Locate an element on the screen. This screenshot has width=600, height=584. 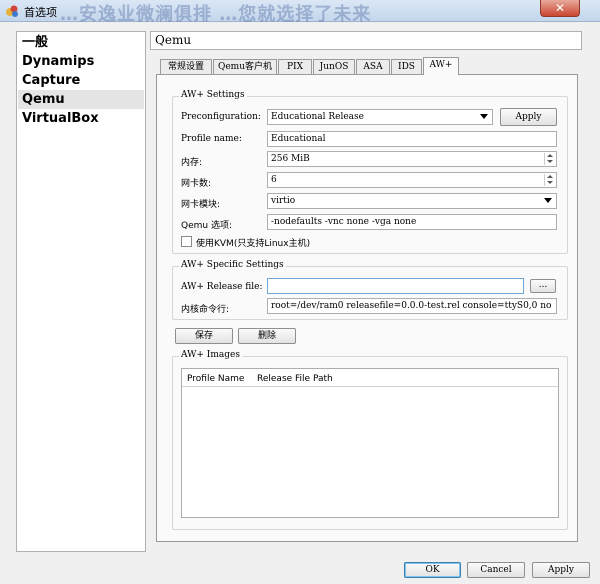
nic-model-value: virtio is located at coordinates (283, 201).